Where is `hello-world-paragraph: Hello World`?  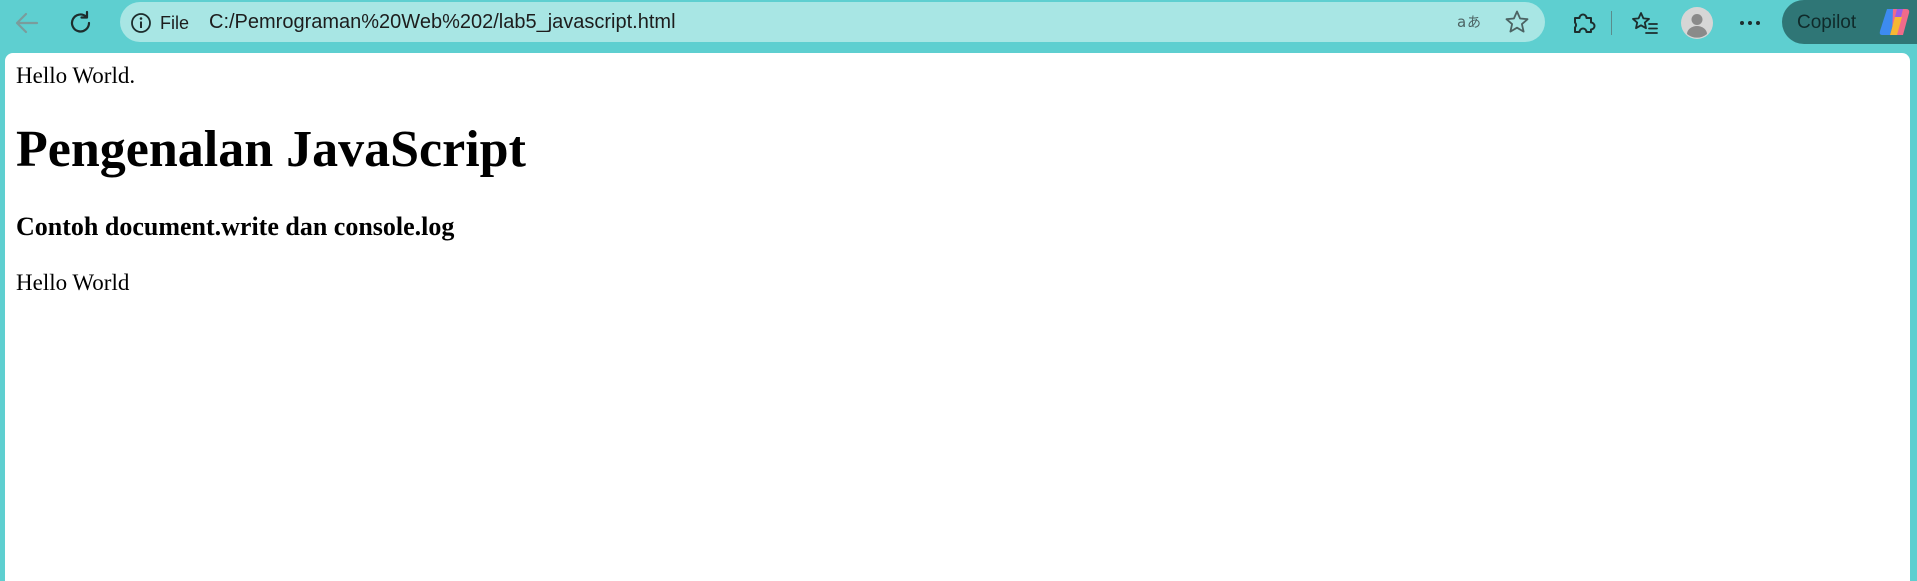
hello-world-paragraph: Hello World is located at coordinates (73, 282).